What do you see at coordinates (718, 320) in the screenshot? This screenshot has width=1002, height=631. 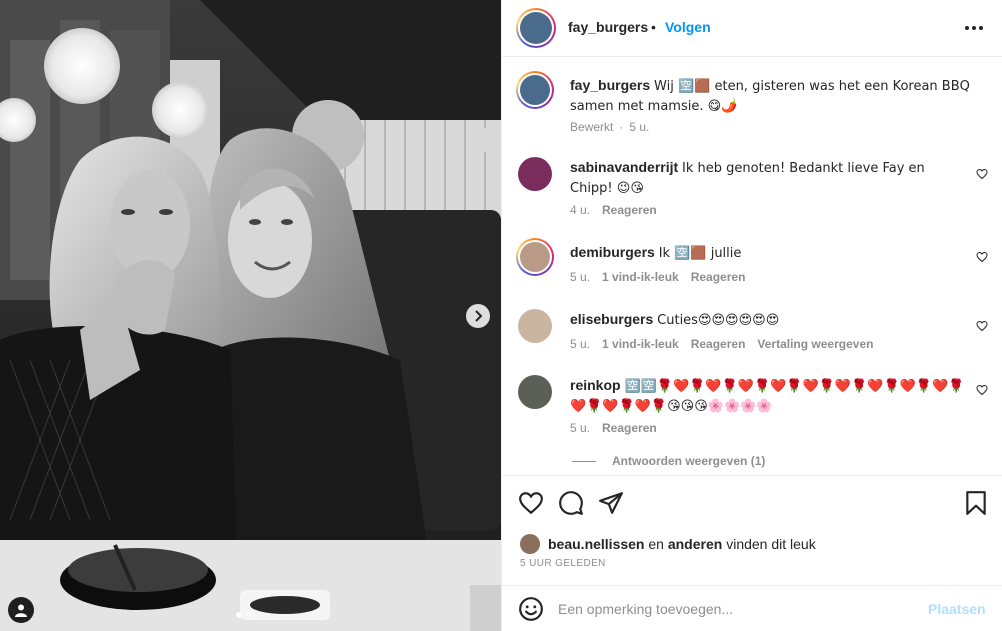 I see `comment-body: Cuties😍😍😍😍😍😍` at bounding box center [718, 320].